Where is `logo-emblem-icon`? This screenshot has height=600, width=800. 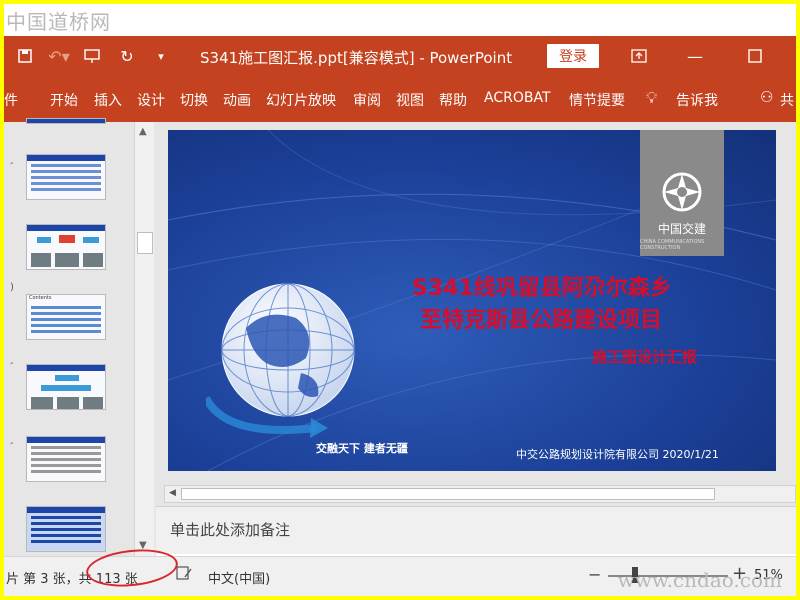
logo-emblem-icon is located at coordinates (682, 192).